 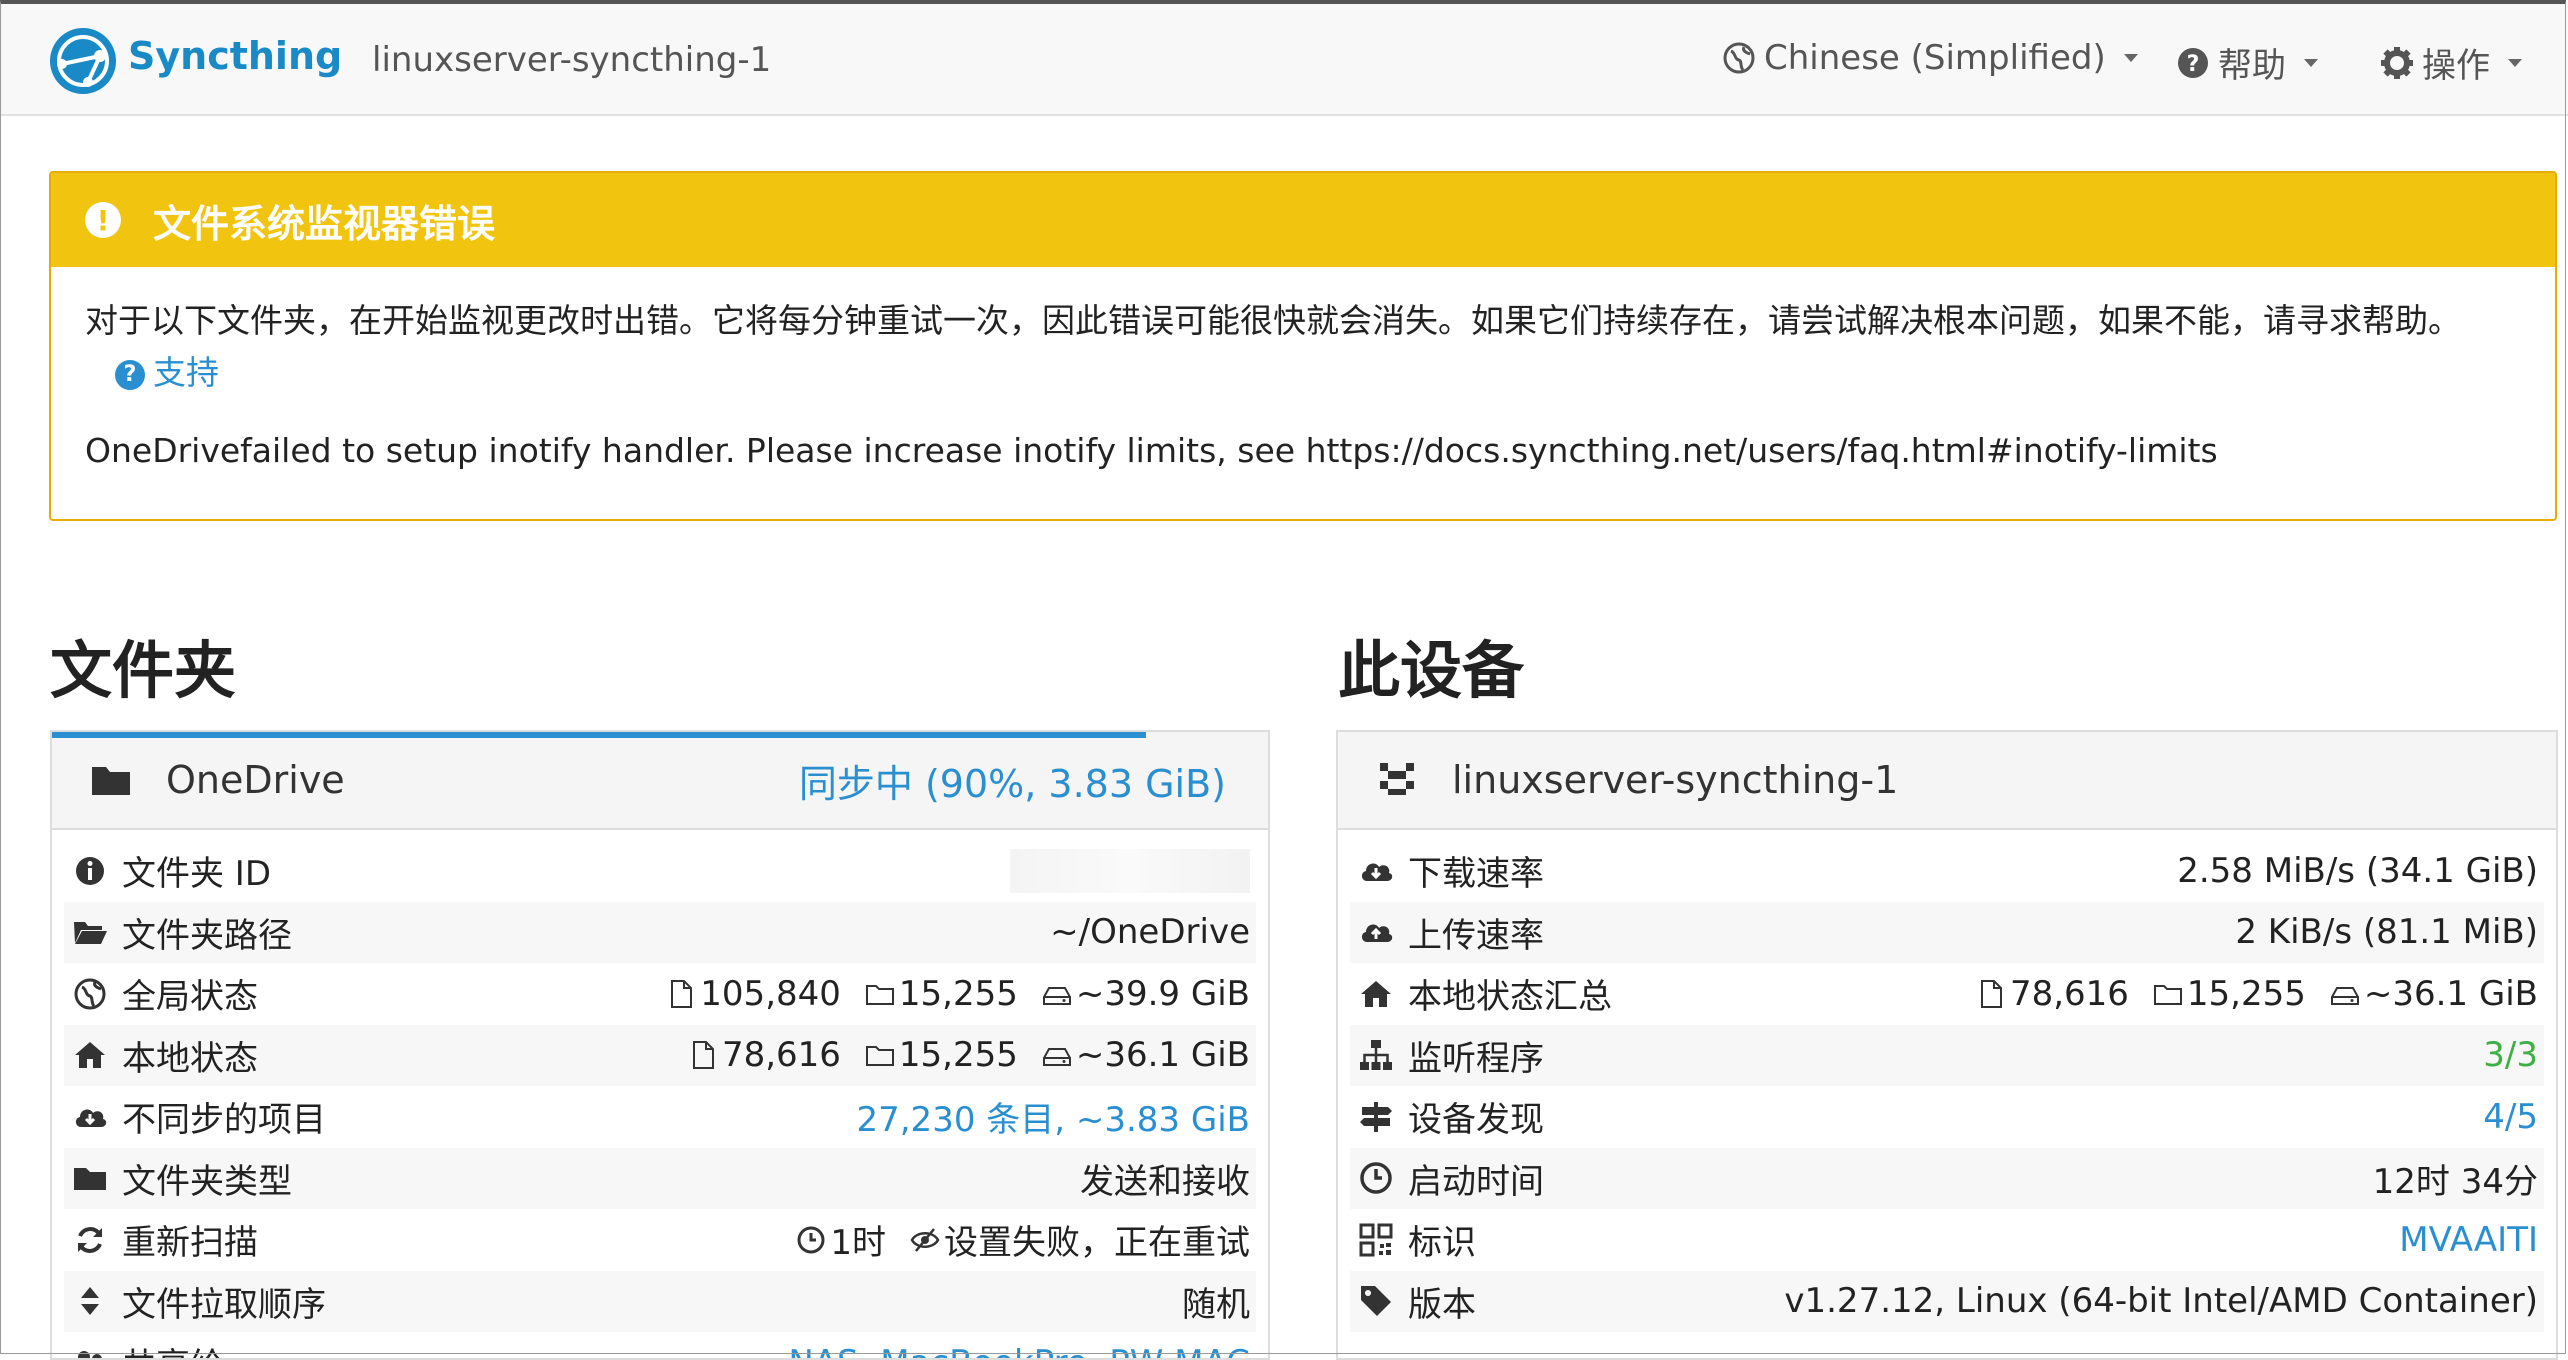 What do you see at coordinates (925, 1239) in the screenshot?
I see `eye-slash-icon` at bounding box center [925, 1239].